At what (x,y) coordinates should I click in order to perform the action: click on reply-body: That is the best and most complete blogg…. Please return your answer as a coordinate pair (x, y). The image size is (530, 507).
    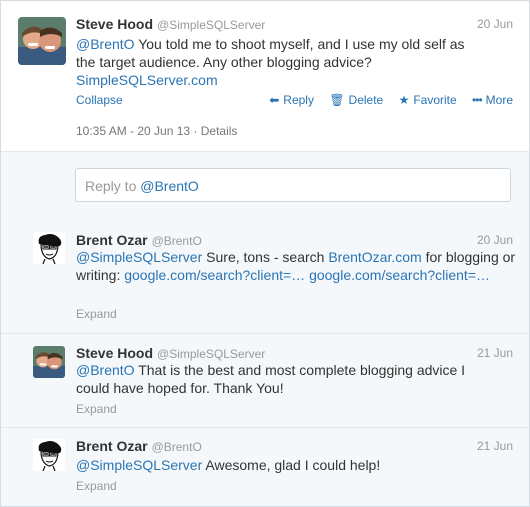
    Looking at the image, I should click on (271, 379).